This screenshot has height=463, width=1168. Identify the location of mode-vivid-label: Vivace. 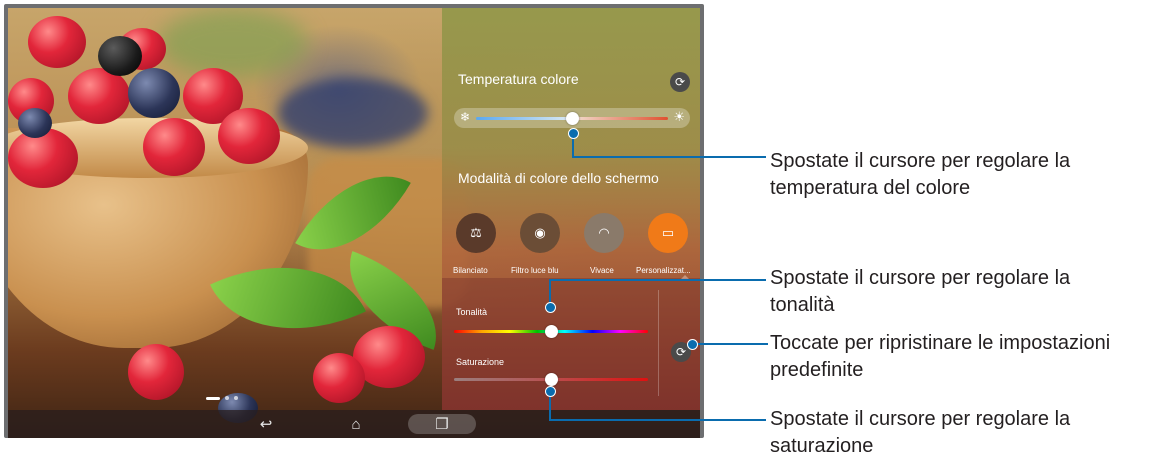
(602, 270).